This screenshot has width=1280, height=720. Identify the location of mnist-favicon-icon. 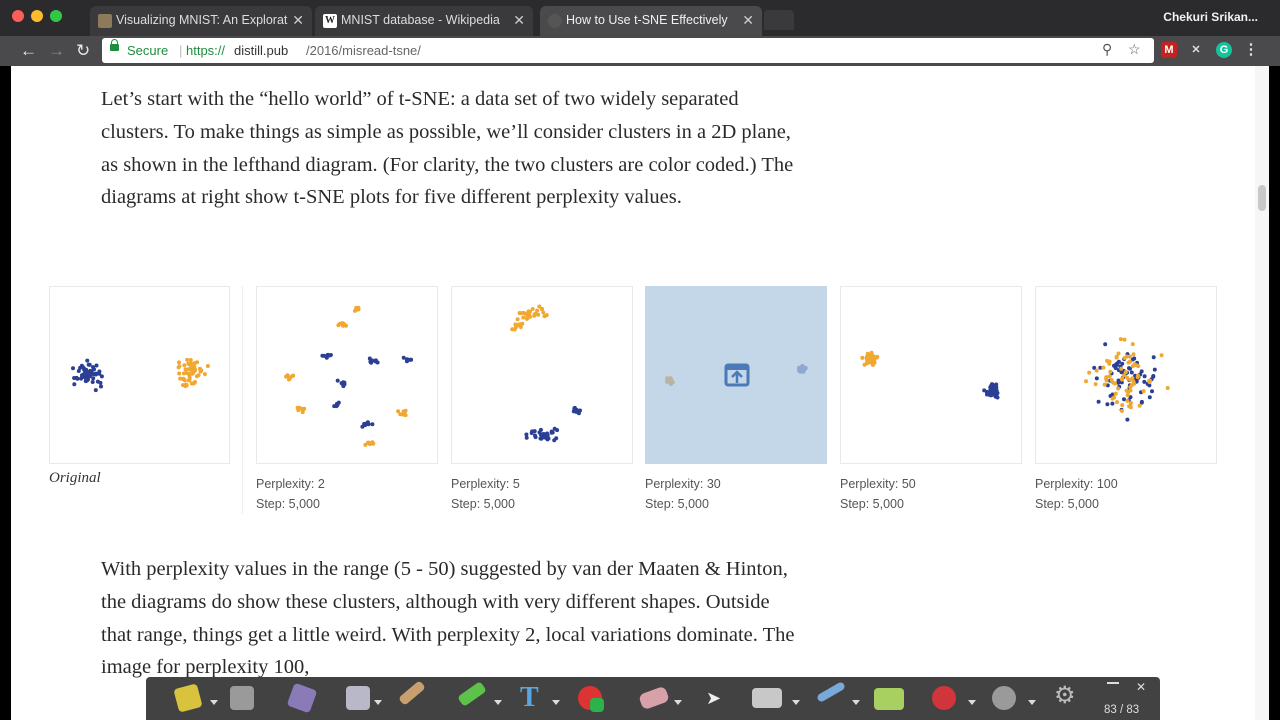
(105, 21).